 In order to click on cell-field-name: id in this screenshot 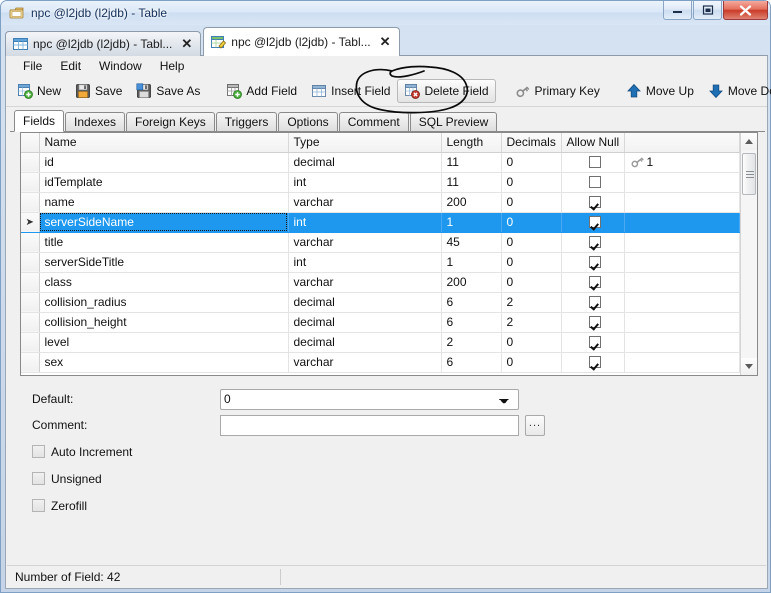, I will do `click(164, 162)`.